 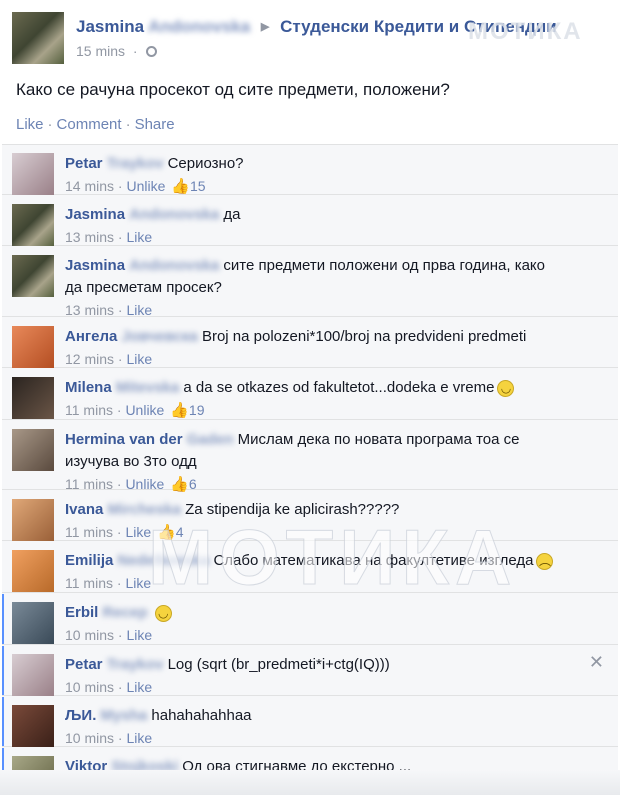 What do you see at coordinates (310, 221) in the screenshot?
I see `comment: Jasmina Andonovska да 13 mins · Like` at bounding box center [310, 221].